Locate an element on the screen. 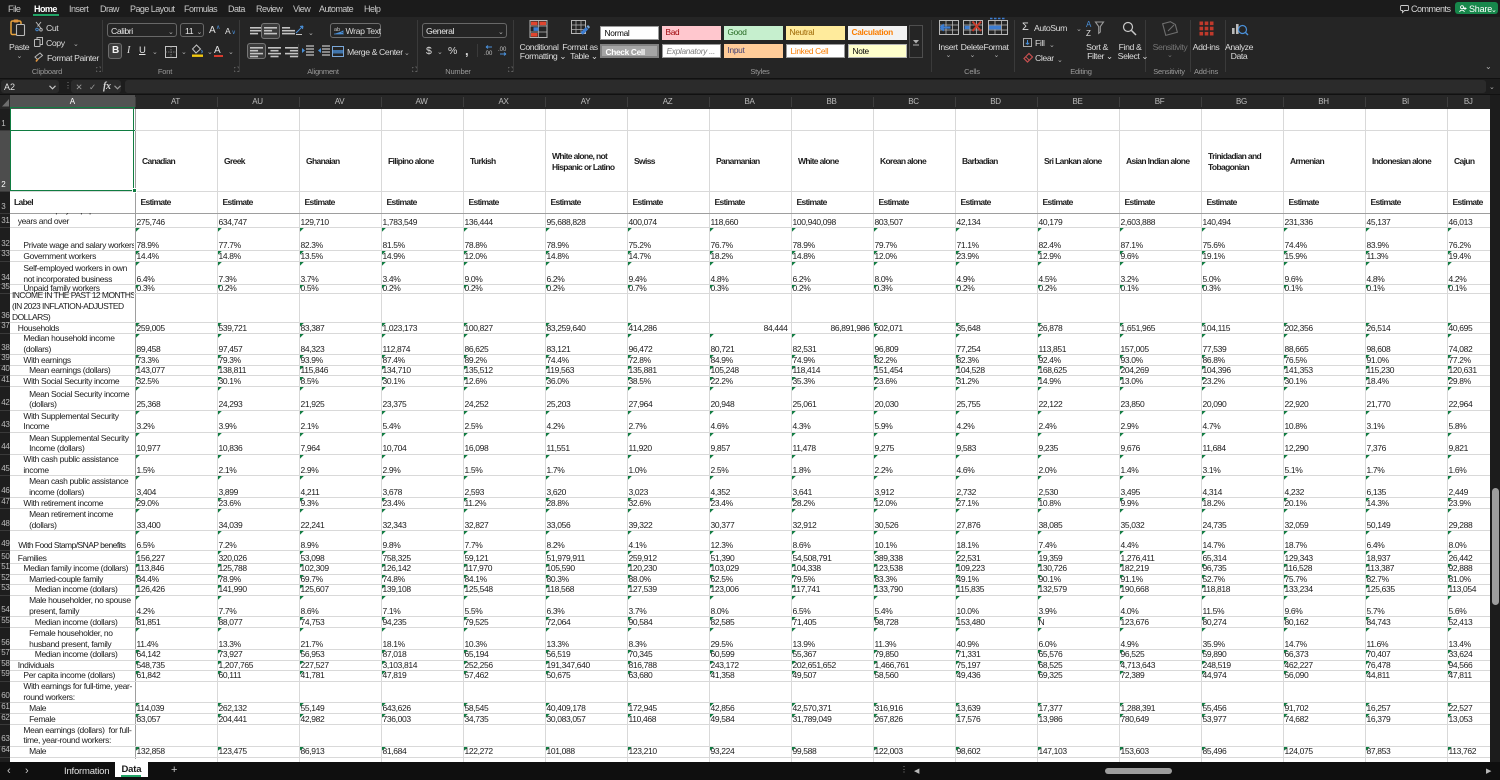  svg-text: .00 is located at coordinates (488, 54).